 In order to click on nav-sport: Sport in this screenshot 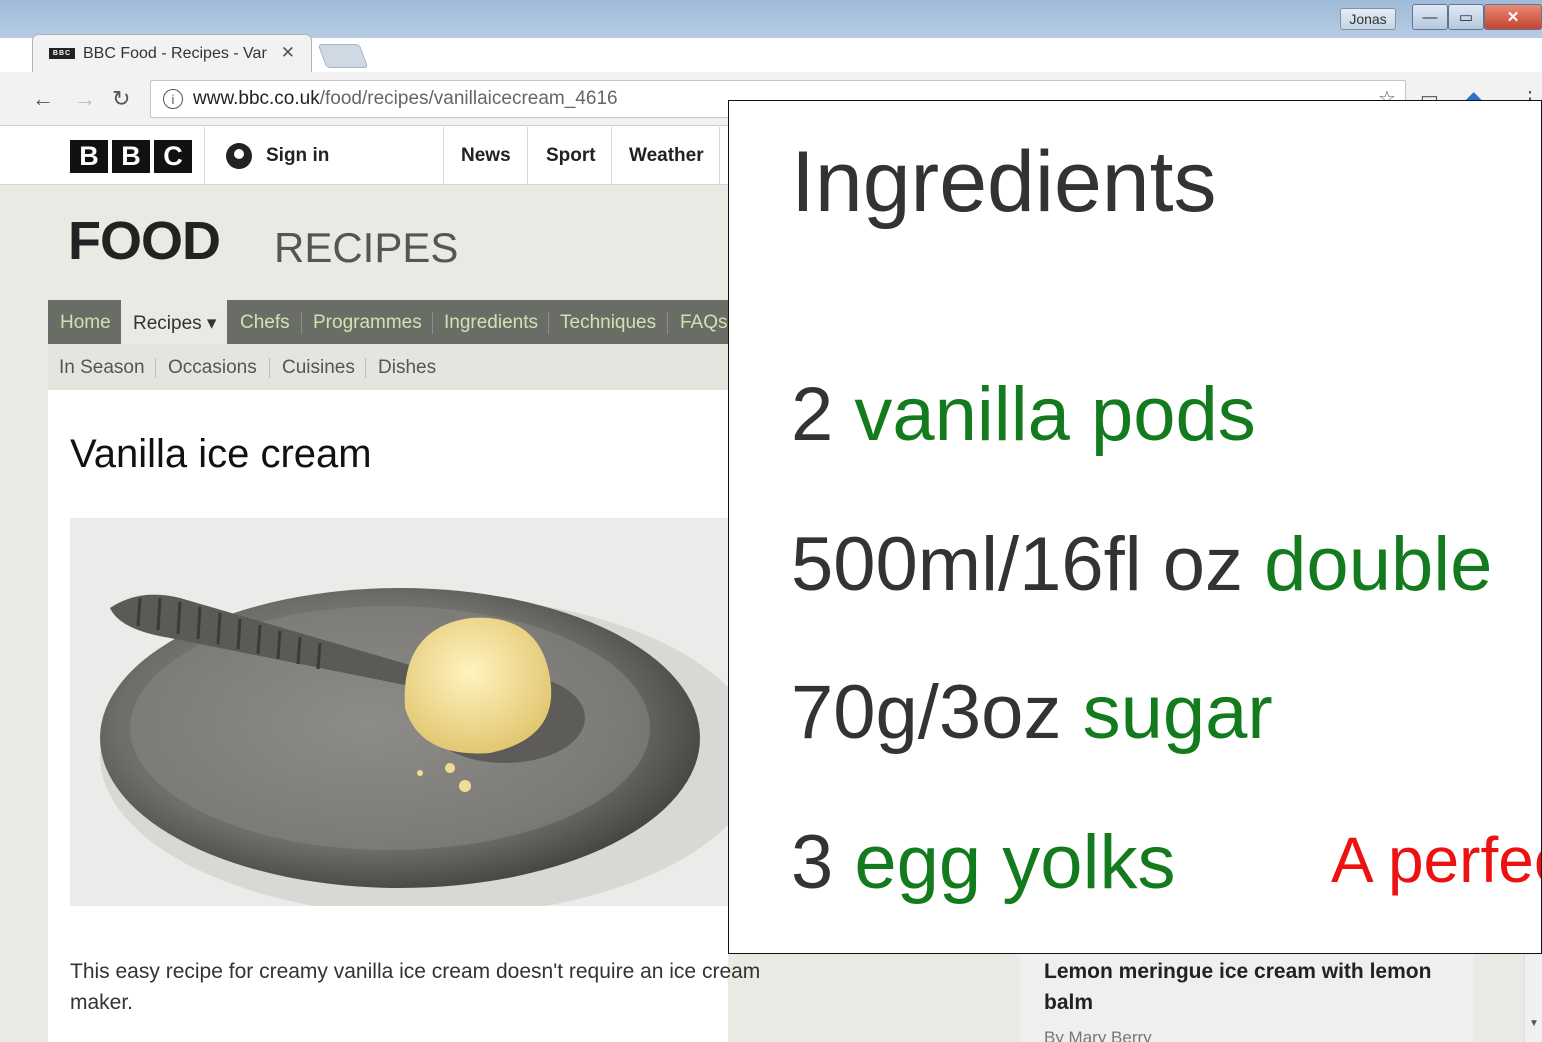, I will do `click(571, 156)`.